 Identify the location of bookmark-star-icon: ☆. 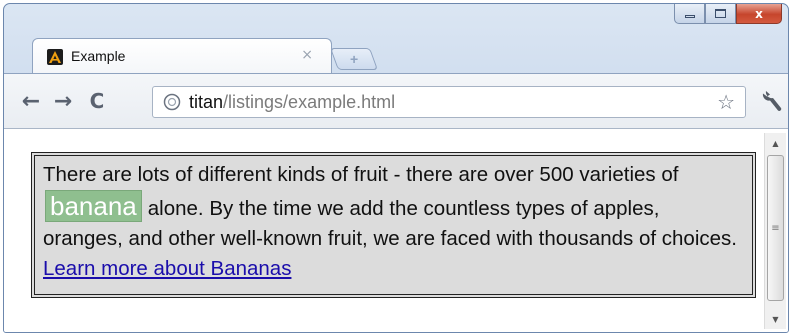
(726, 102).